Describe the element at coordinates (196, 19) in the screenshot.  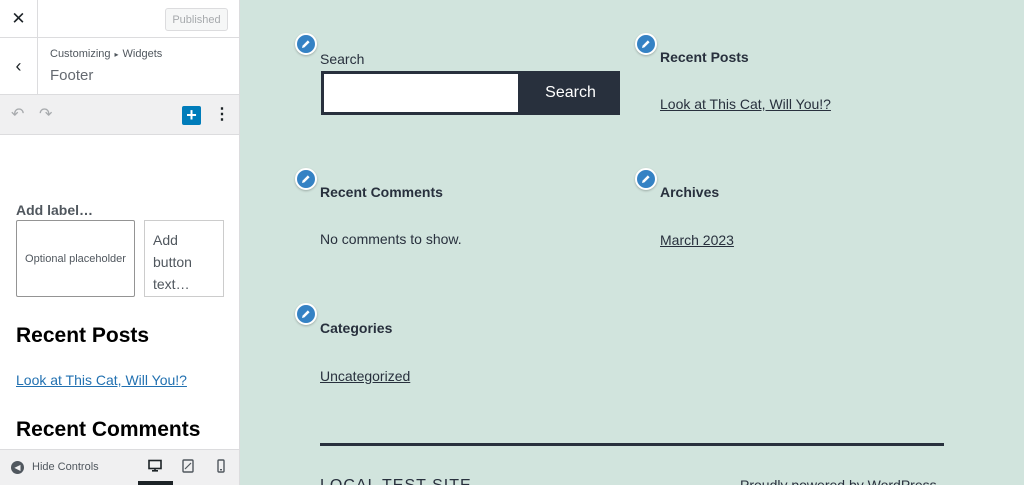
I see `published-button: Published` at that location.